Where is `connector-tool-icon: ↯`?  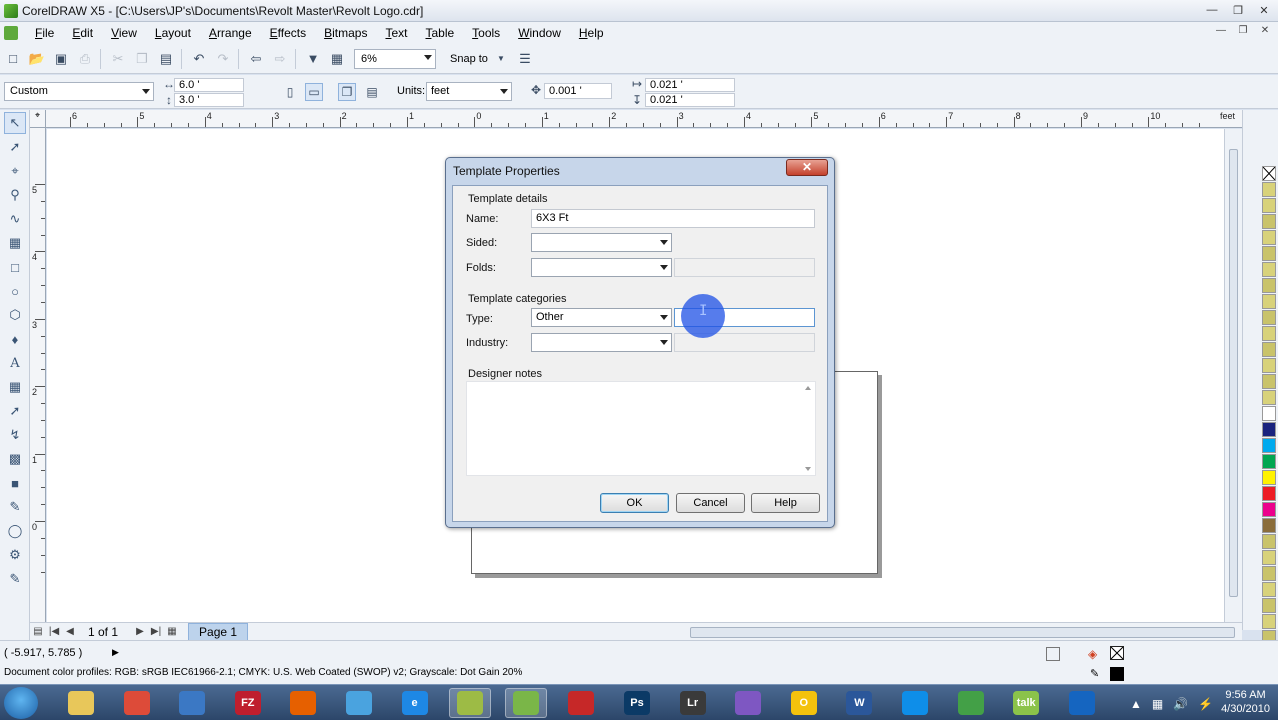
connector-tool-icon: ↯ is located at coordinates (15, 435).